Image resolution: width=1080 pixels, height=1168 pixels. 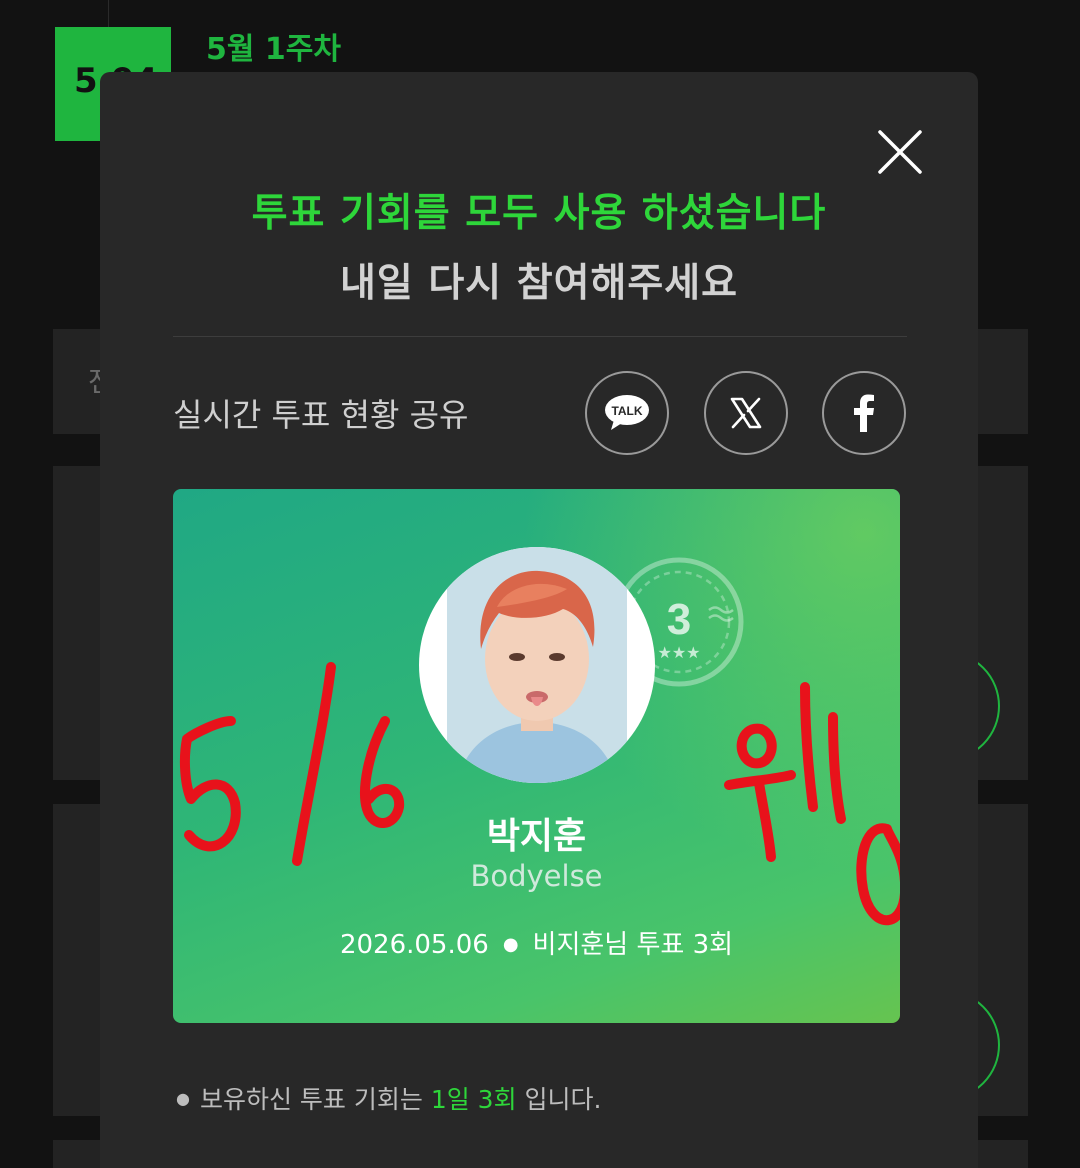 What do you see at coordinates (679, 619) in the screenshot?
I see `svg-text: 3` at bounding box center [679, 619].